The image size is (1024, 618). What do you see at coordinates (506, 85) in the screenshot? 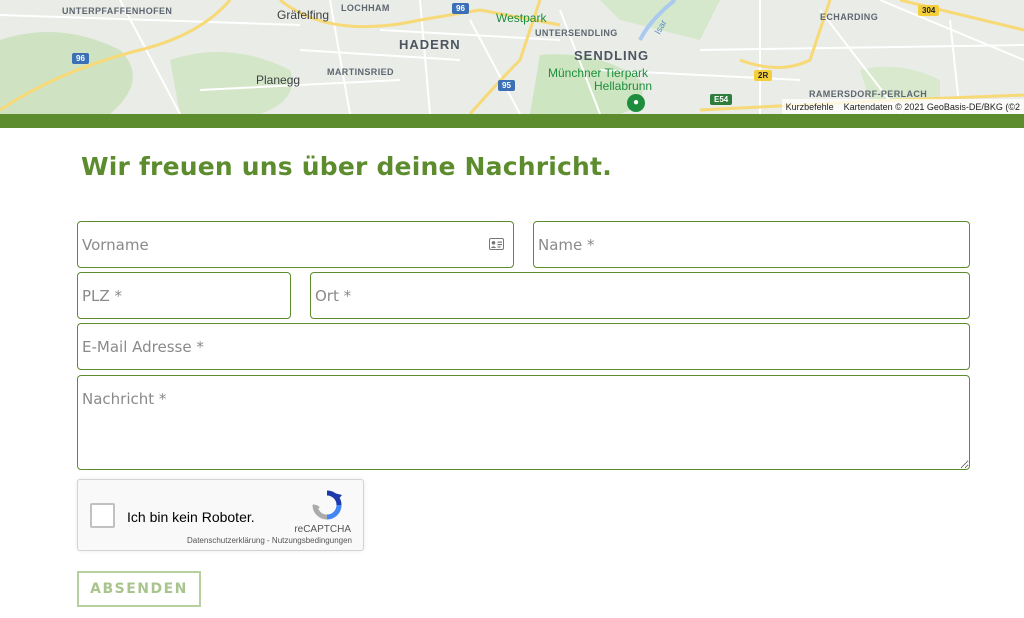
I see `motorway-shield-95: 95` at bounding box center [506, 85].